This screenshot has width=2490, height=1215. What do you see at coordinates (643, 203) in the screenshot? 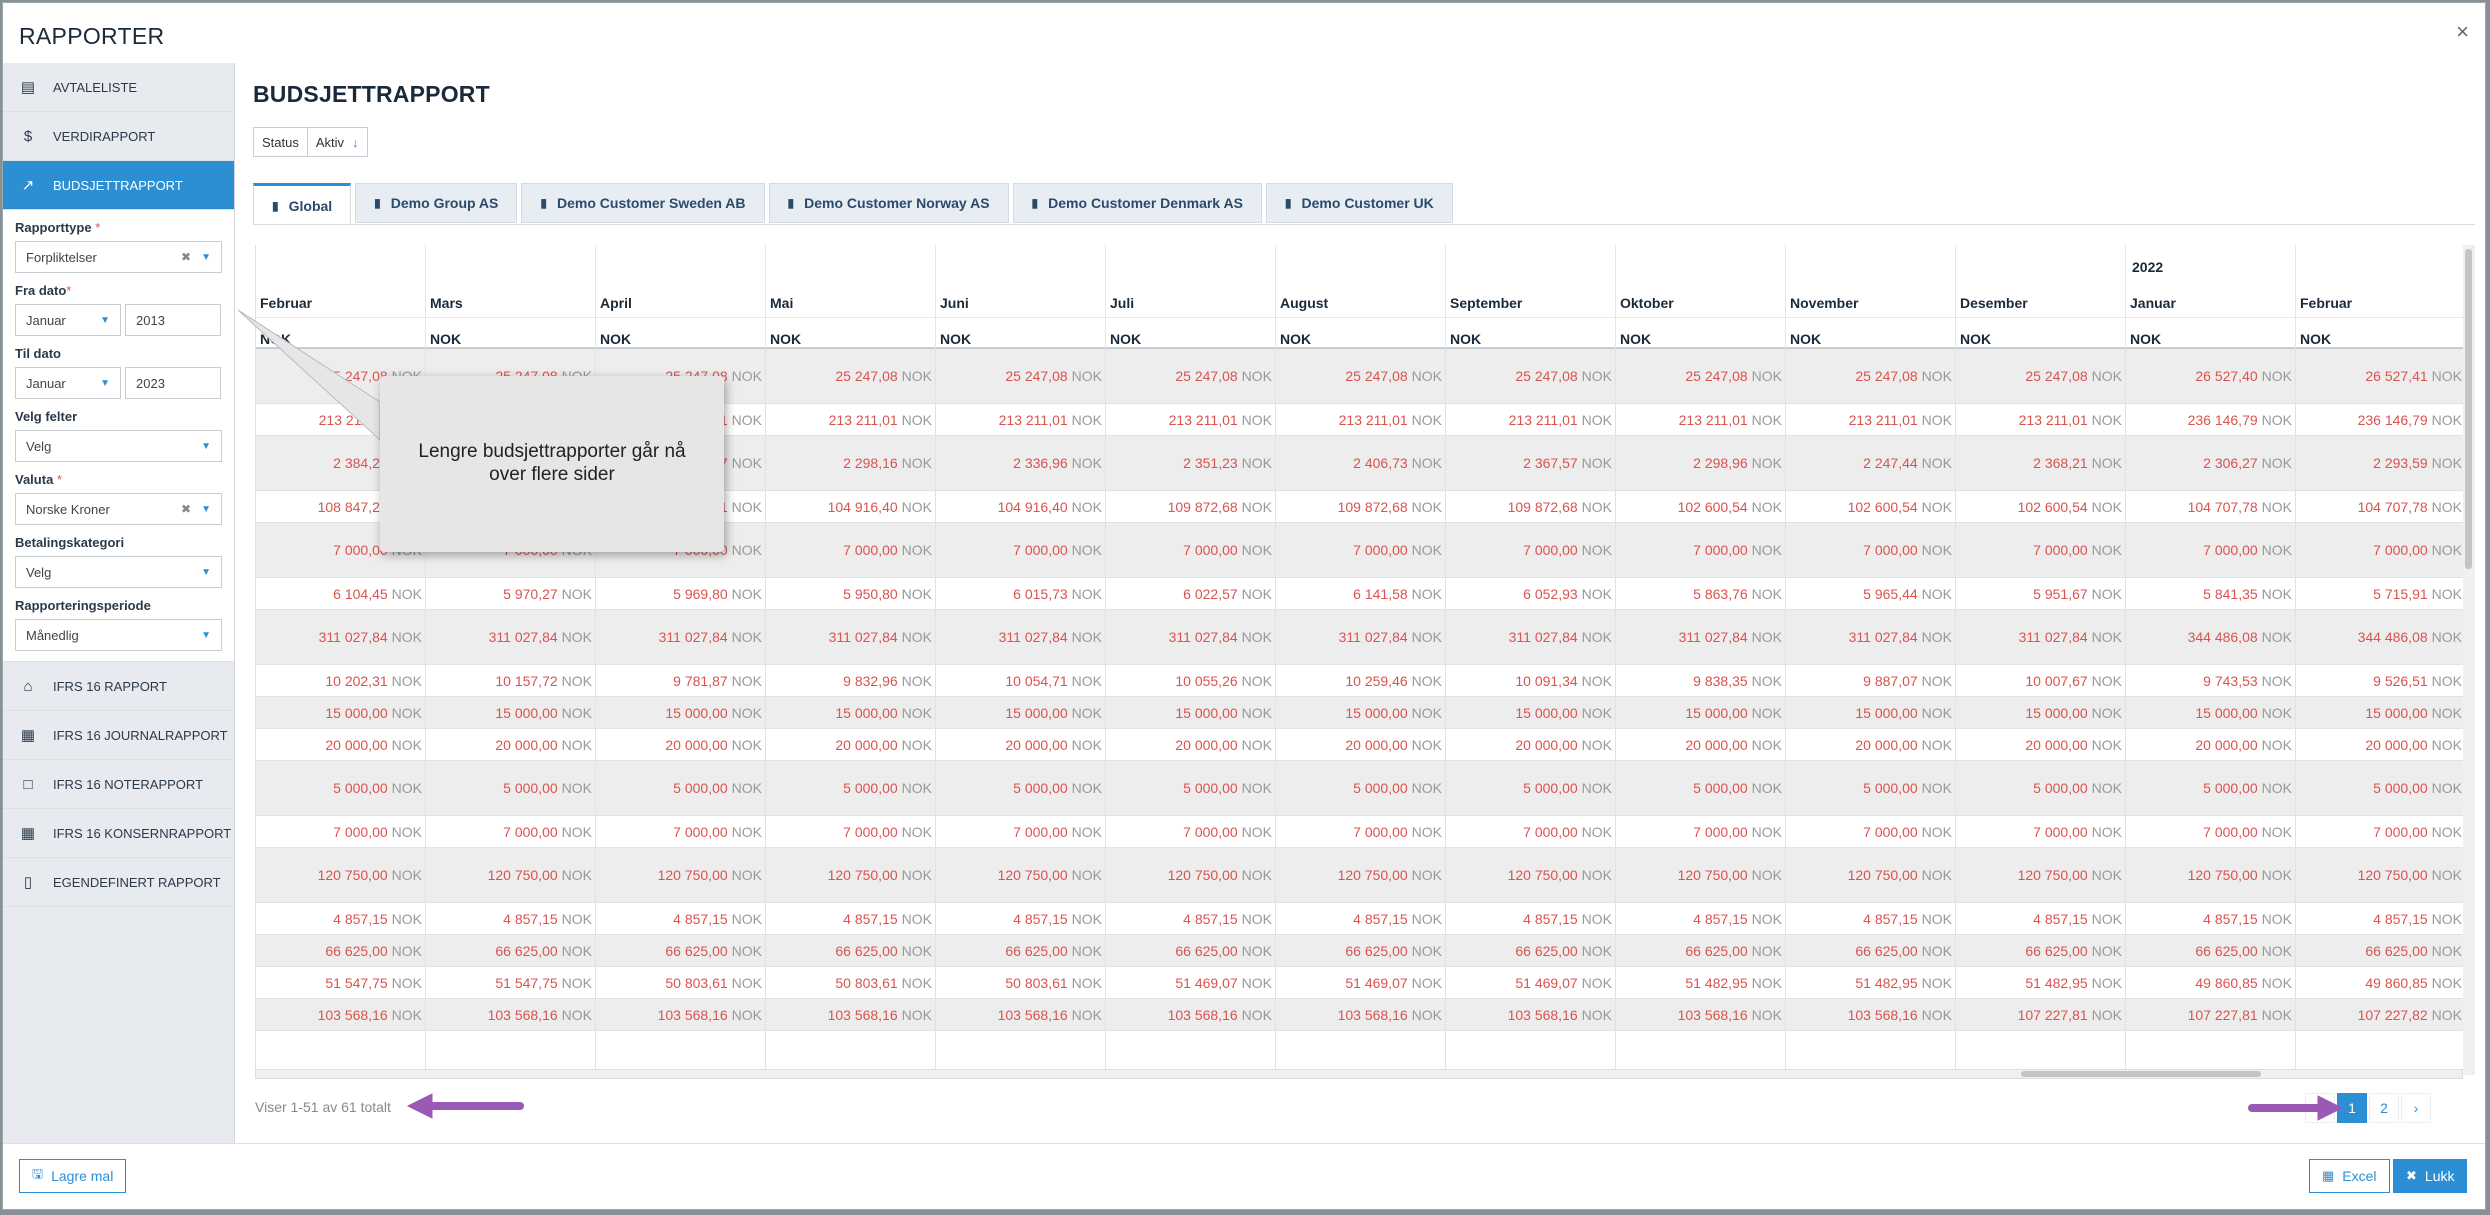
I see `tab-demo-customer-sweden-ab: ▮ Demo Customer Sweden AB` at bounding box center [643, 203].